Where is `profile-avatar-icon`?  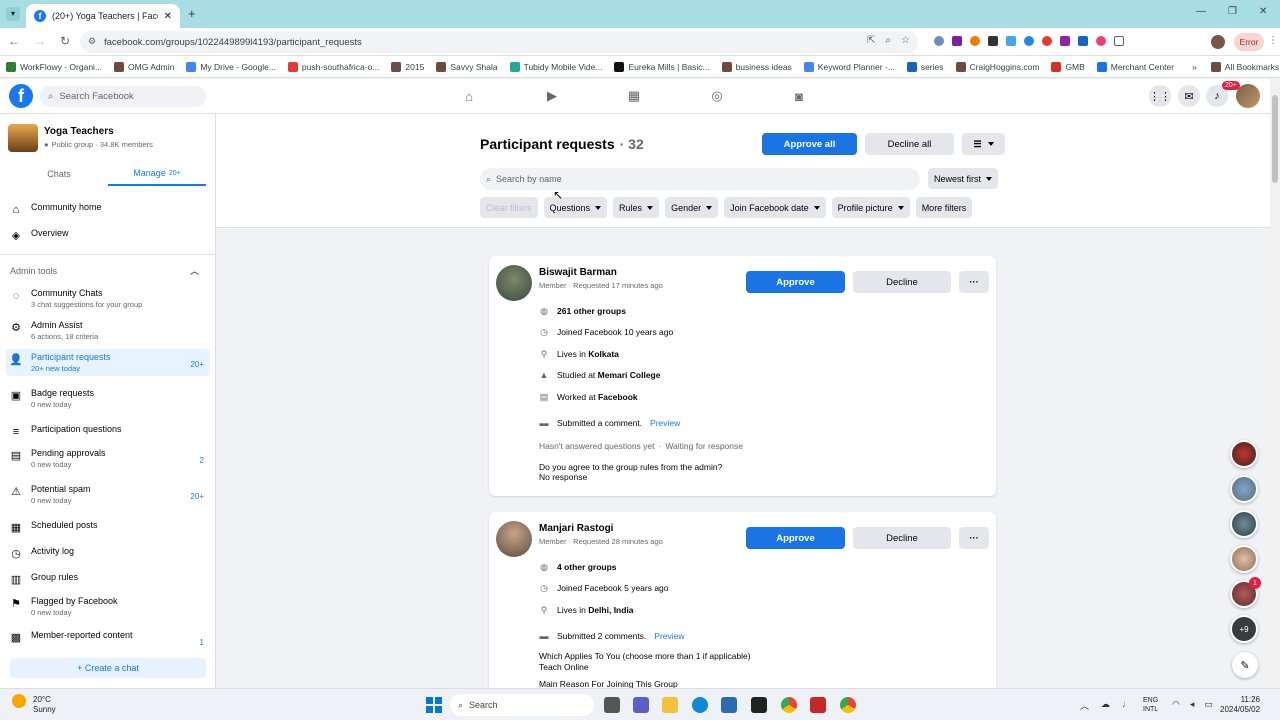
profile-avatar-icon is located at coordinates (1218, 42).